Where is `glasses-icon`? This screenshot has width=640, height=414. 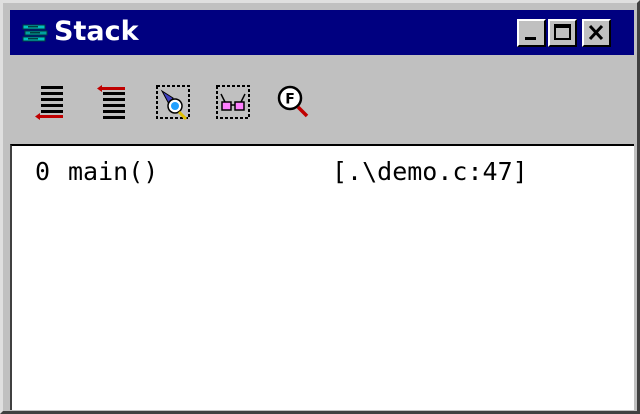
glasses-icon is located at coordinates (233, 102).